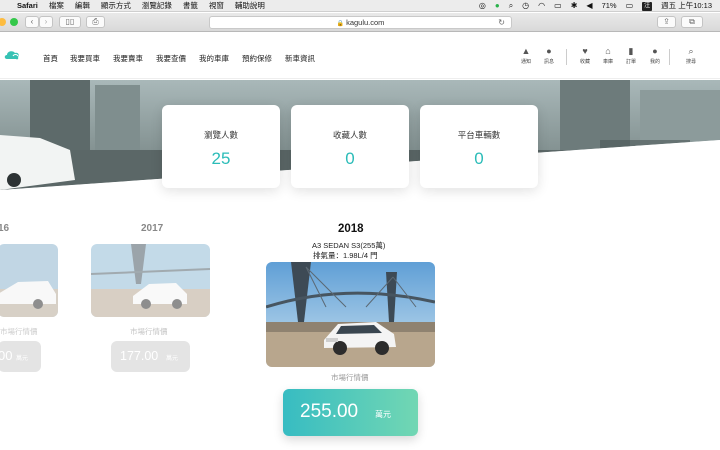 The height and width of the screenshot is (450, 720). What do you see at coordinates (647, 6) in the screenshot?
I see `input-method-indicator: 注` at bounding box center [647, 6].